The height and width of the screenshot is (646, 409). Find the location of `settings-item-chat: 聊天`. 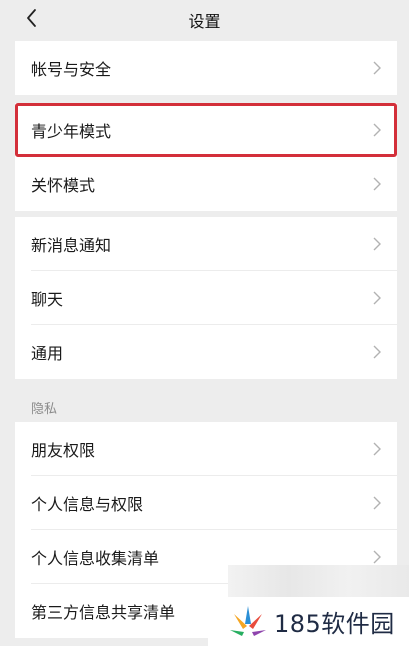

settings-item-chat: 聊天 is located at coordinates (206, 298).